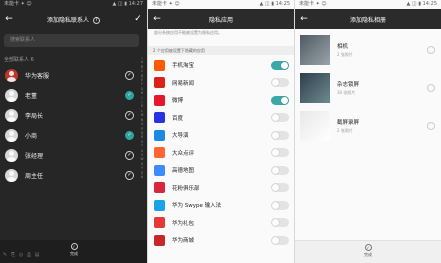 Image resolution: width=441 pixels, height=263 pixels. I want to click on search-input: 搜索联系人, so click(71, 40).